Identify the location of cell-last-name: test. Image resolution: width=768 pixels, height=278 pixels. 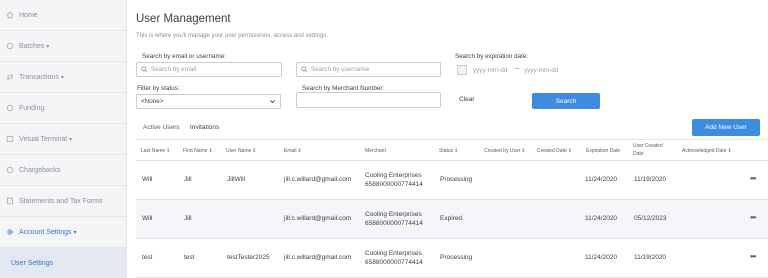
(147, 257).